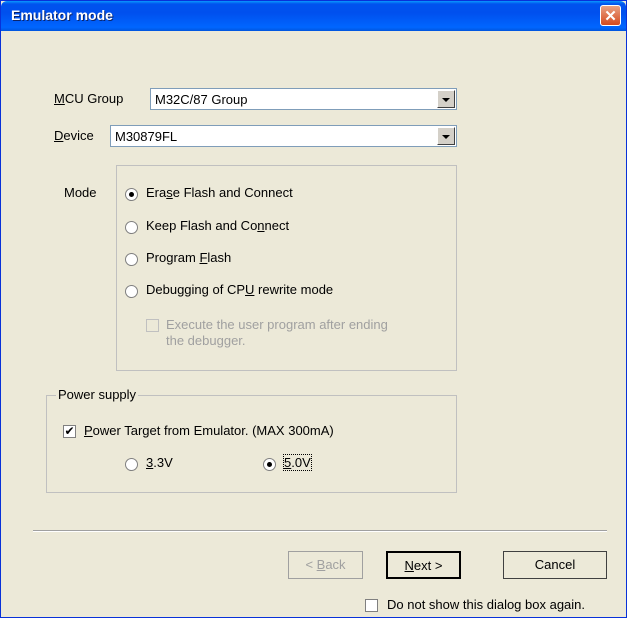 This screenshot has width=629, height=620. I want to click on power-supply-label: Power supply, so click(97, 394).